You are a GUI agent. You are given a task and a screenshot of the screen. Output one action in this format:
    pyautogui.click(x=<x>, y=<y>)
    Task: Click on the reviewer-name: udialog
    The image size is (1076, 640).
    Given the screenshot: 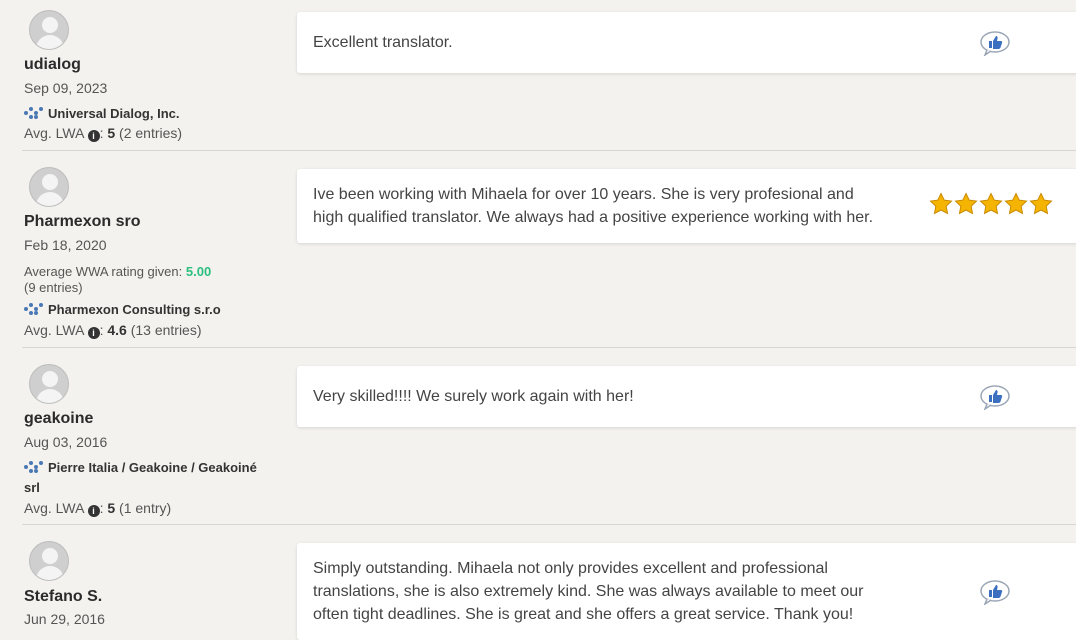 What is the action you would take?
    pyautogui.click(x=52, y=65)
    